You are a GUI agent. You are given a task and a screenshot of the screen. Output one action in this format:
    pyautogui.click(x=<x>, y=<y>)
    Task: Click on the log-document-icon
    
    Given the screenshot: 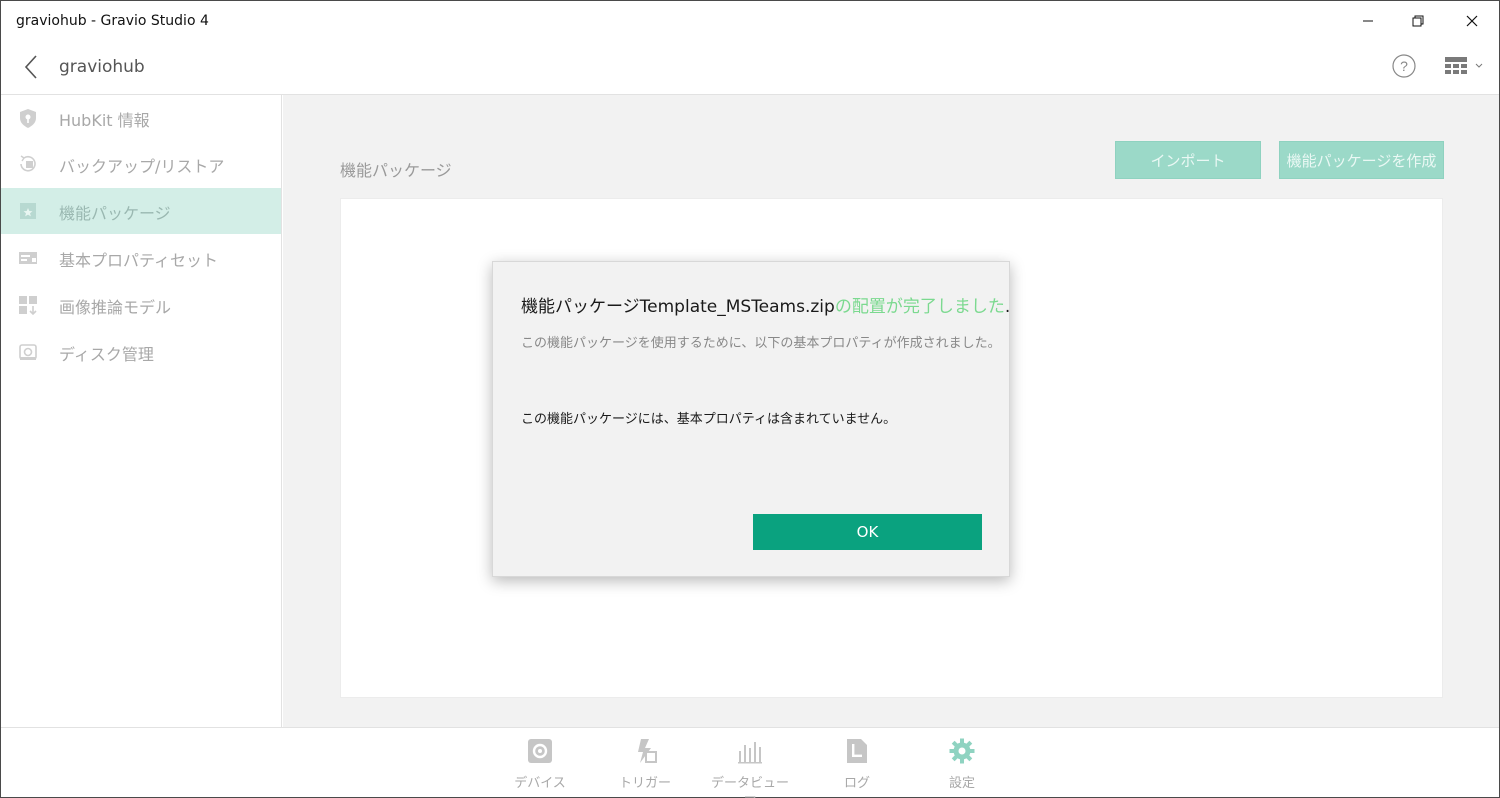 What is the action you would take?
    pyautogui.click(x=857, y=751)
    